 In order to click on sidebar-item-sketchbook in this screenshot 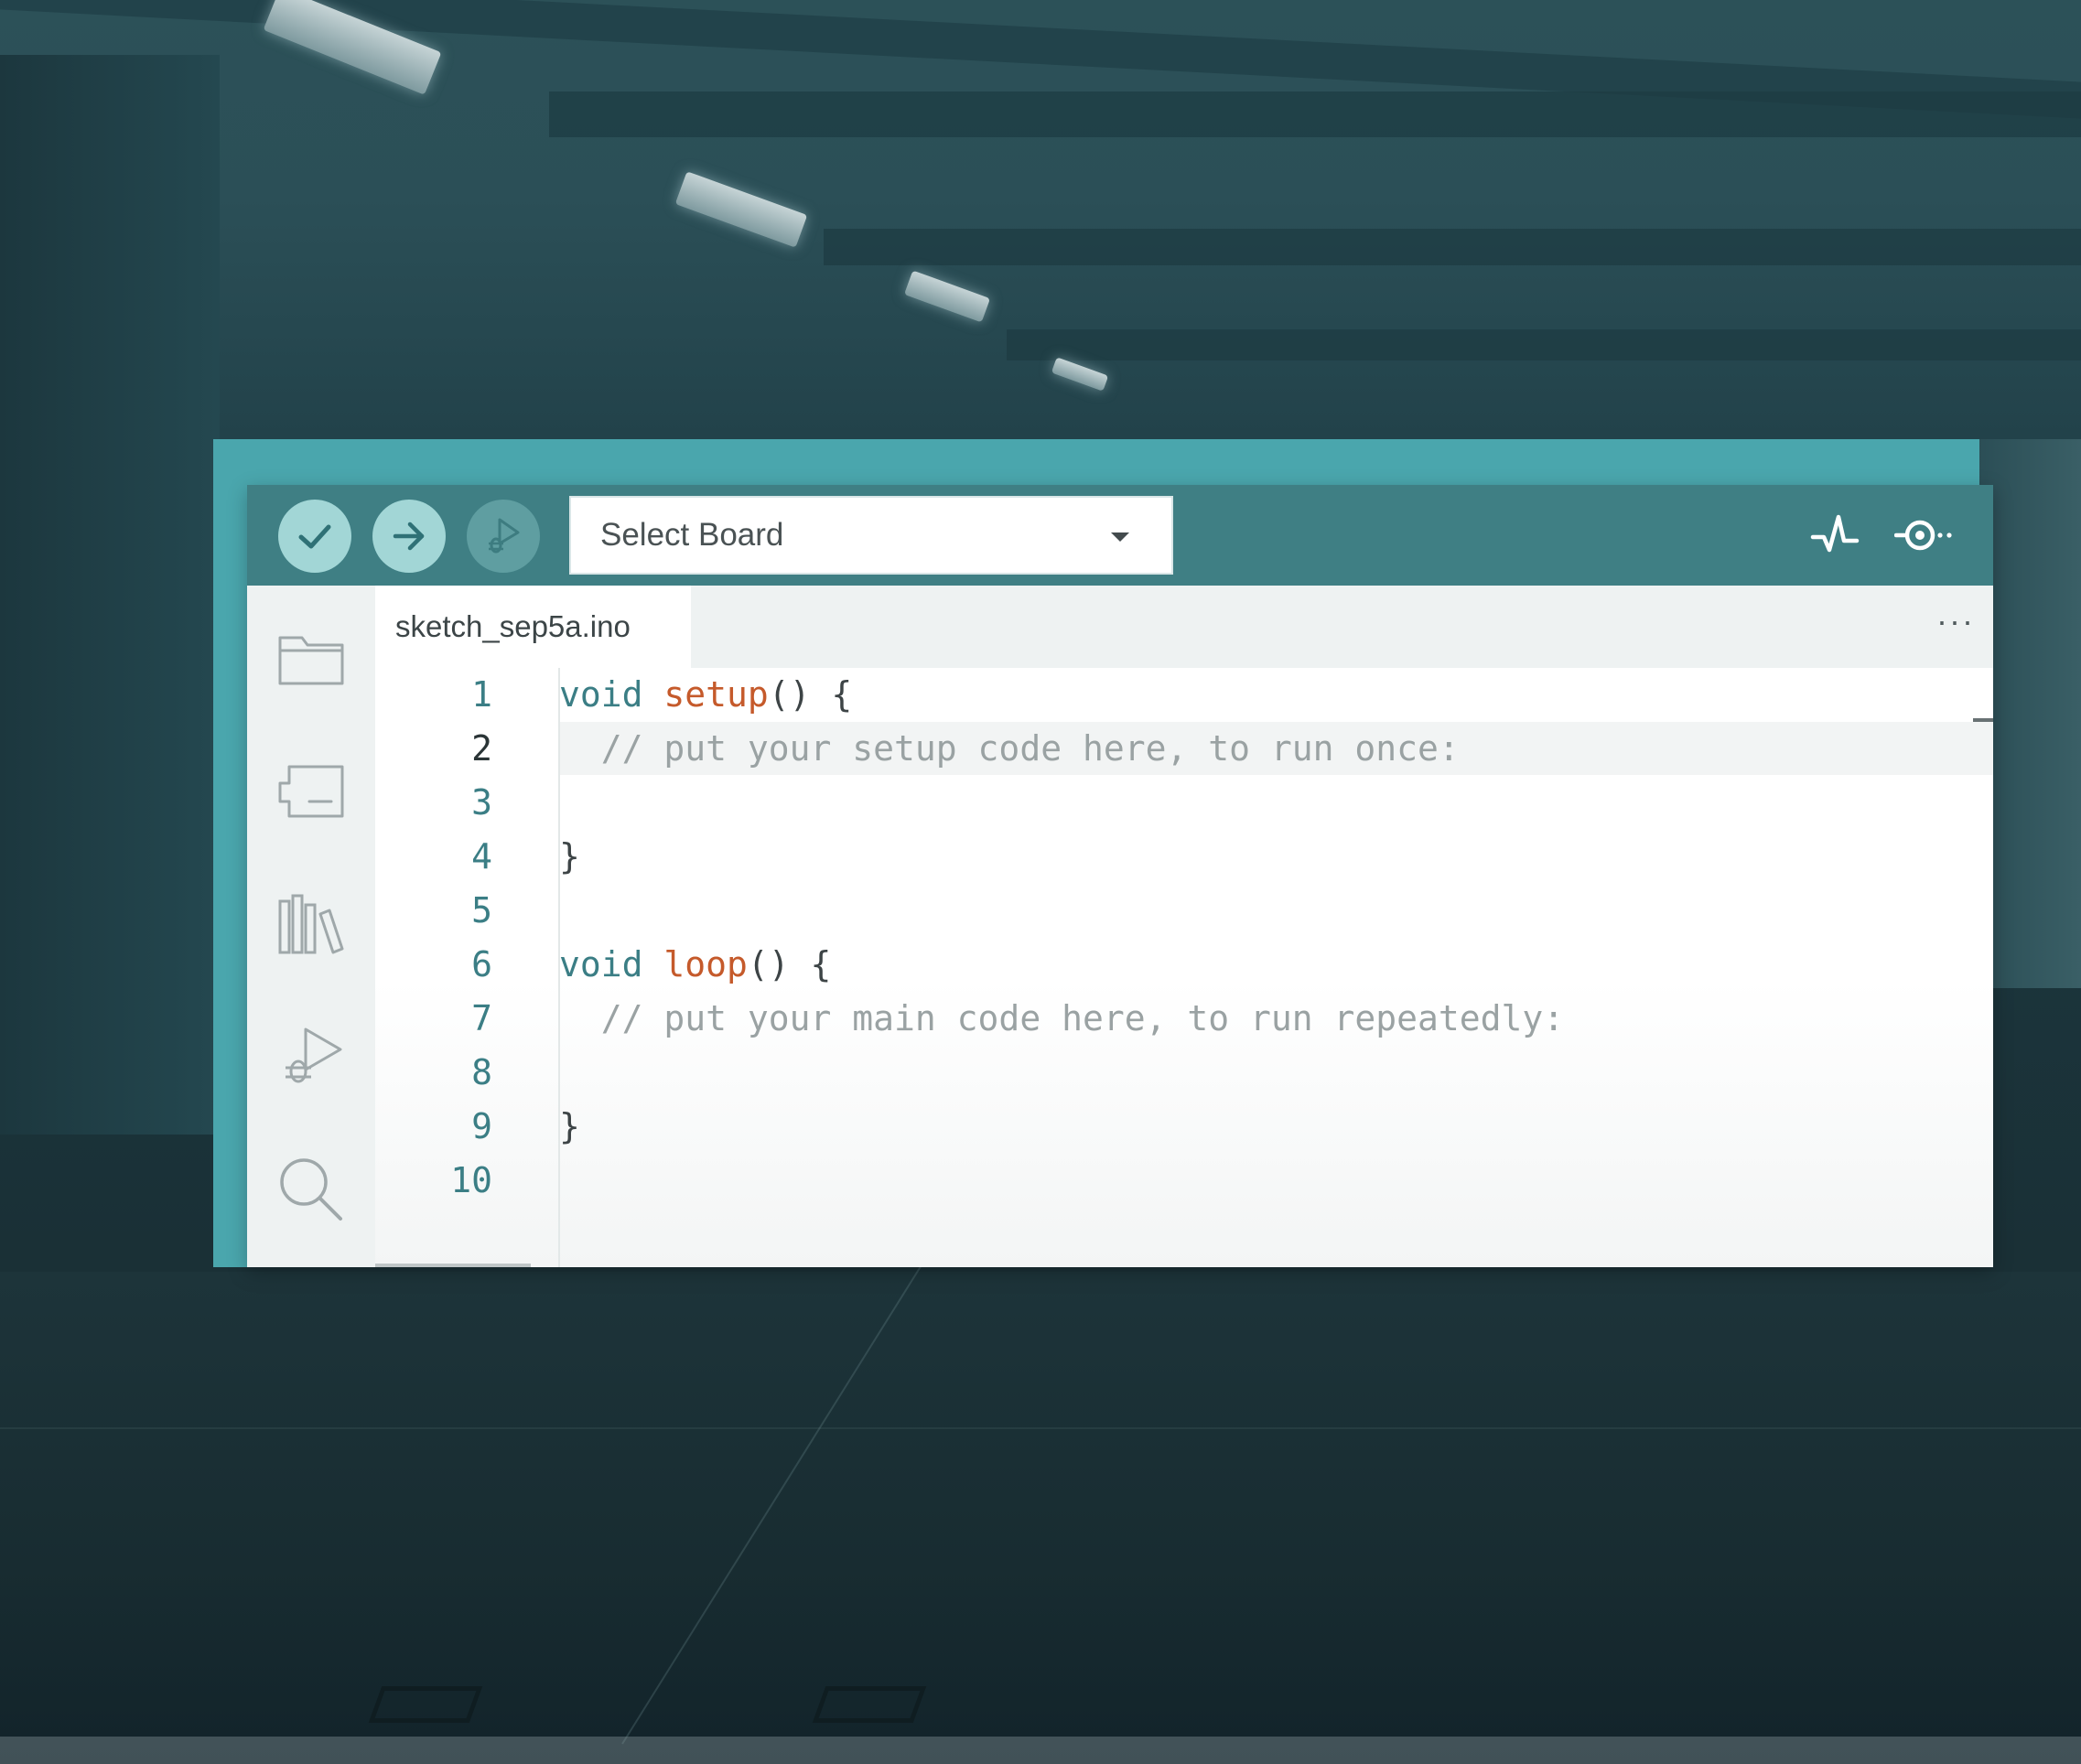, I will do `click(311, 659)`.